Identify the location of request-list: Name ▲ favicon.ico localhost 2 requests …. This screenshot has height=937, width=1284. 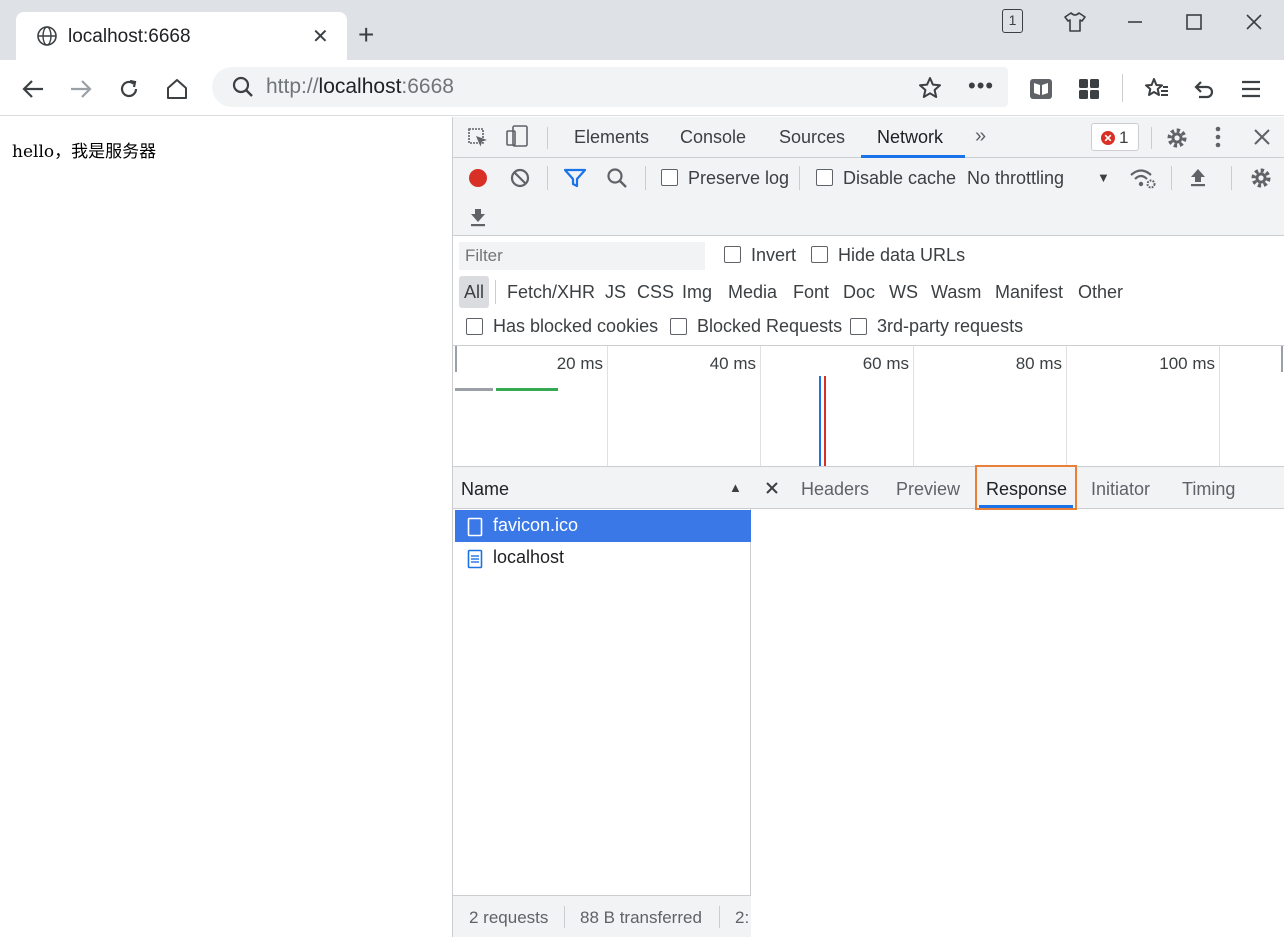
(602, 702).